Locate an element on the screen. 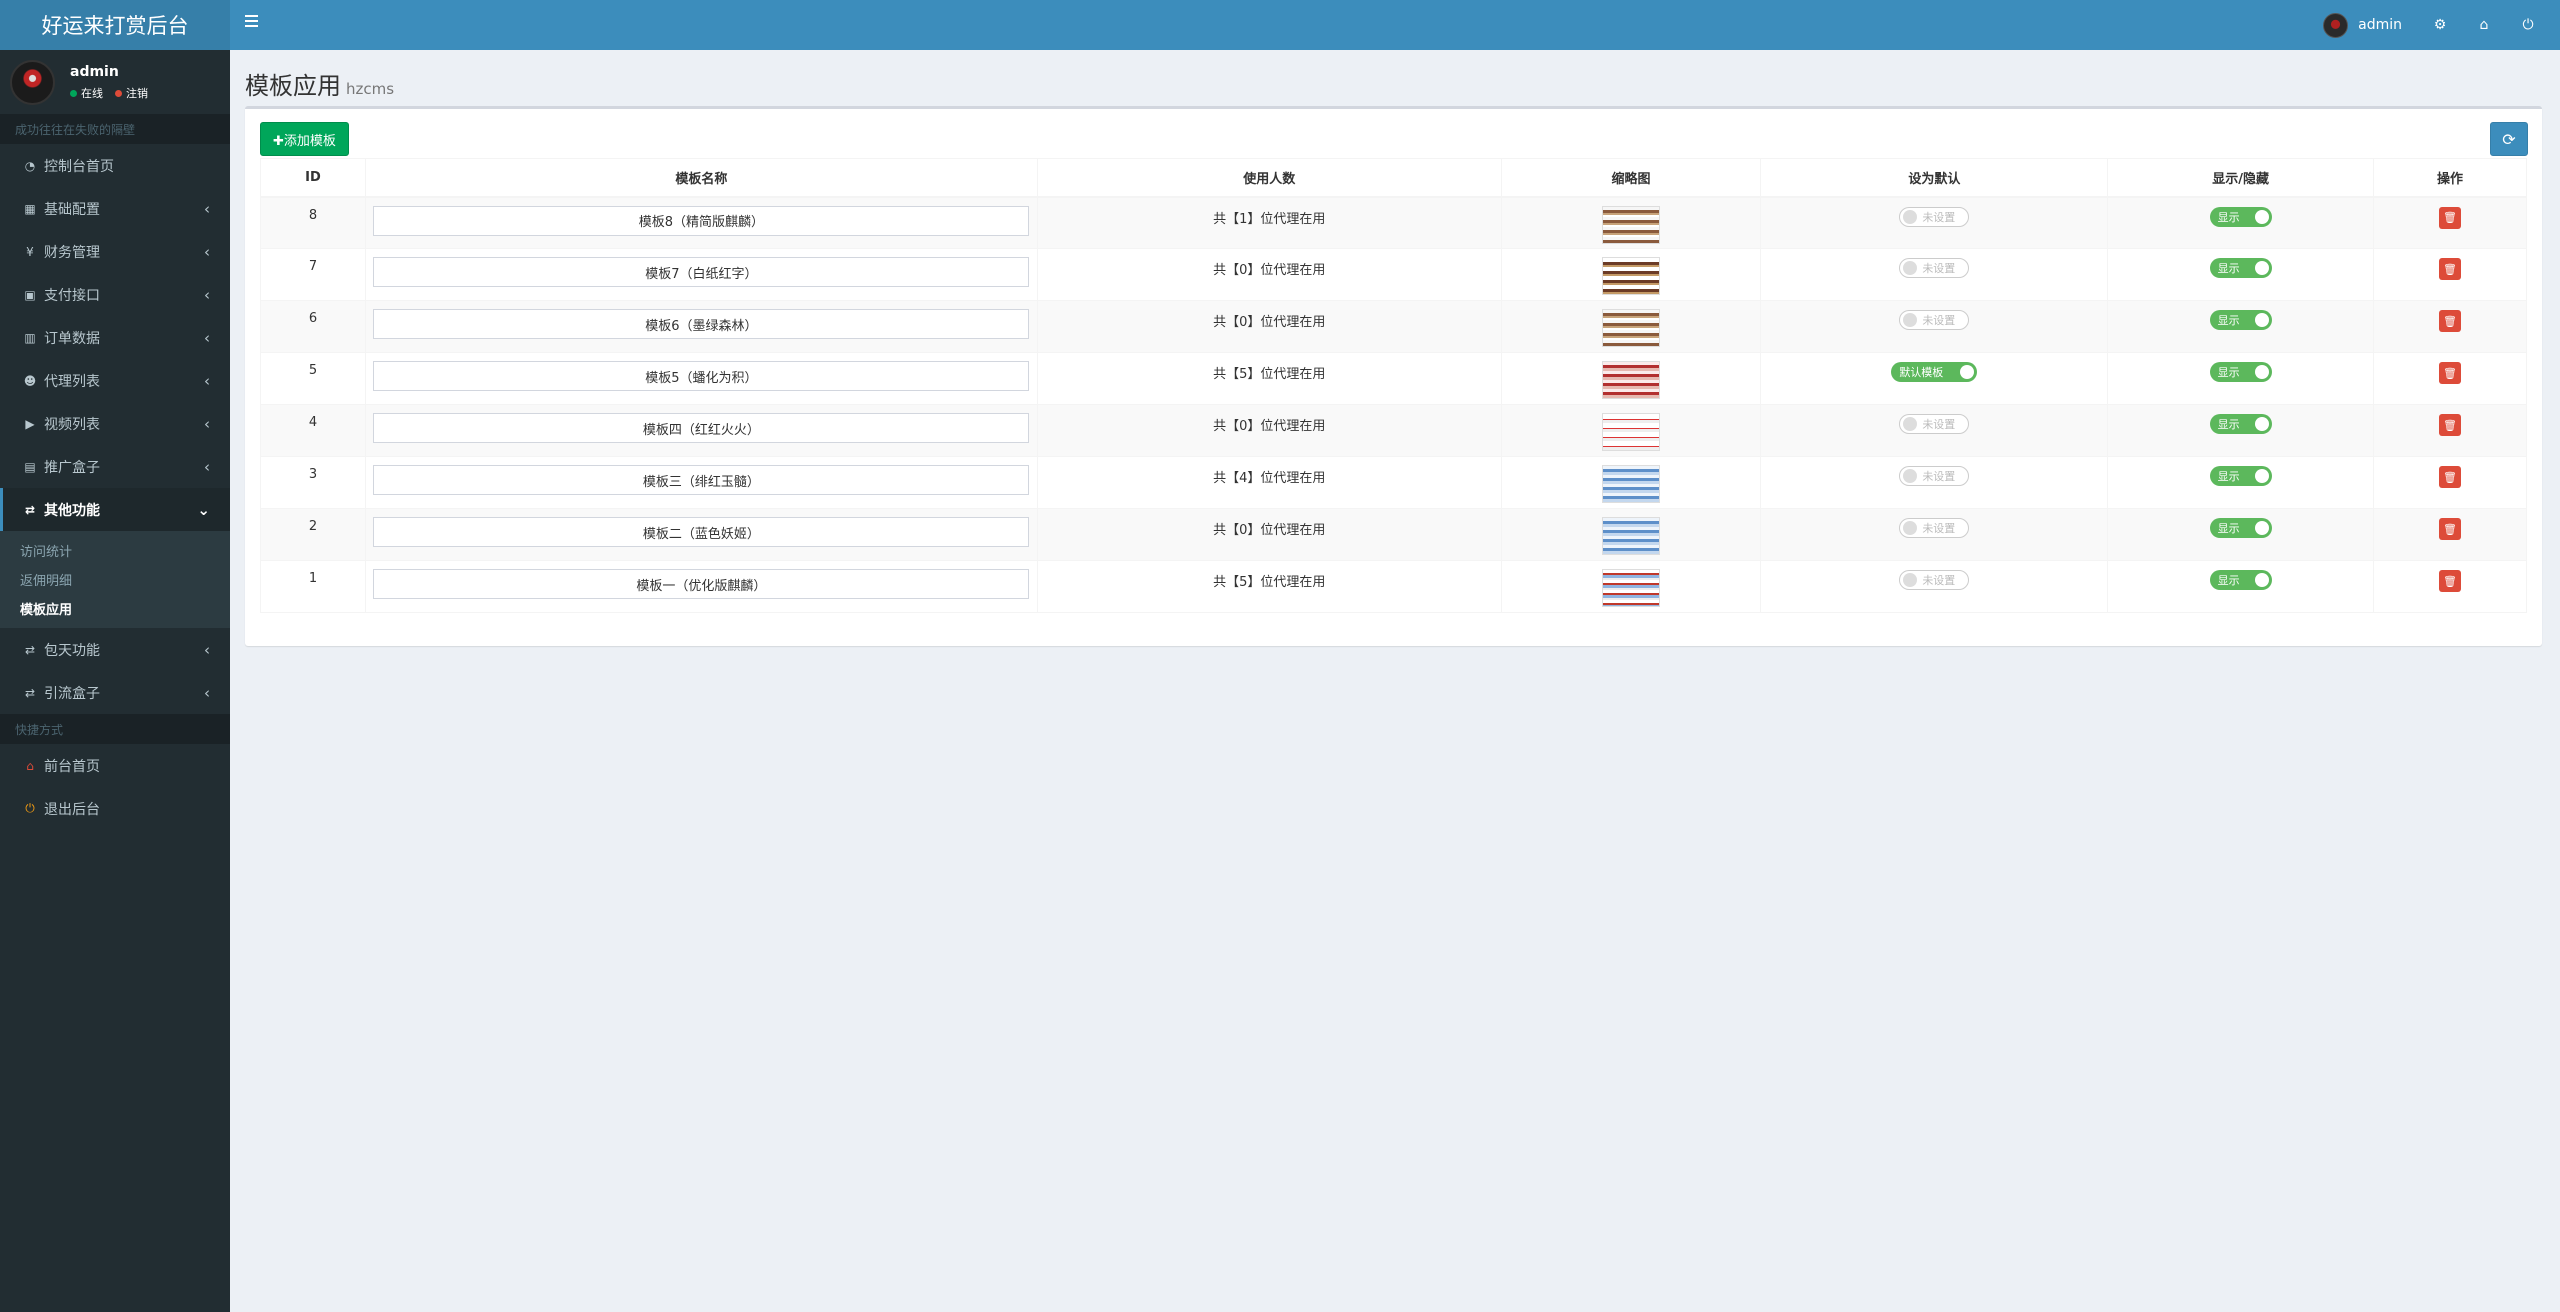  col-header-default: 设为默认 is located at coordinates (1934, 178).